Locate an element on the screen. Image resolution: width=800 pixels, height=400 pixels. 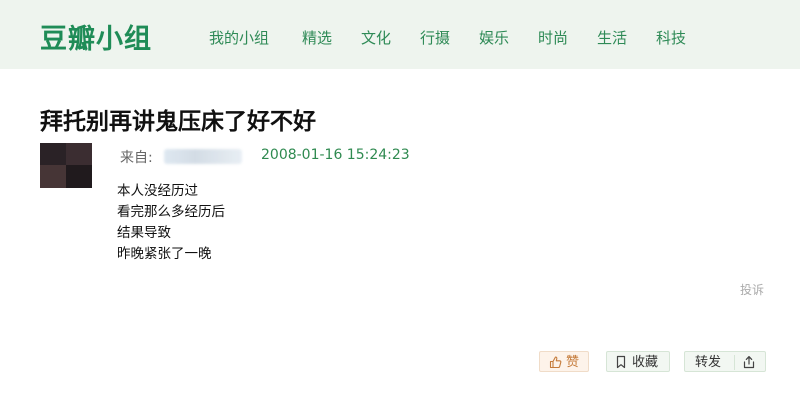
post-content: 本人没经历过 看完那么多经历后 结果导致 昨晚紧张了一晚 is located at coordinates (171, 223).